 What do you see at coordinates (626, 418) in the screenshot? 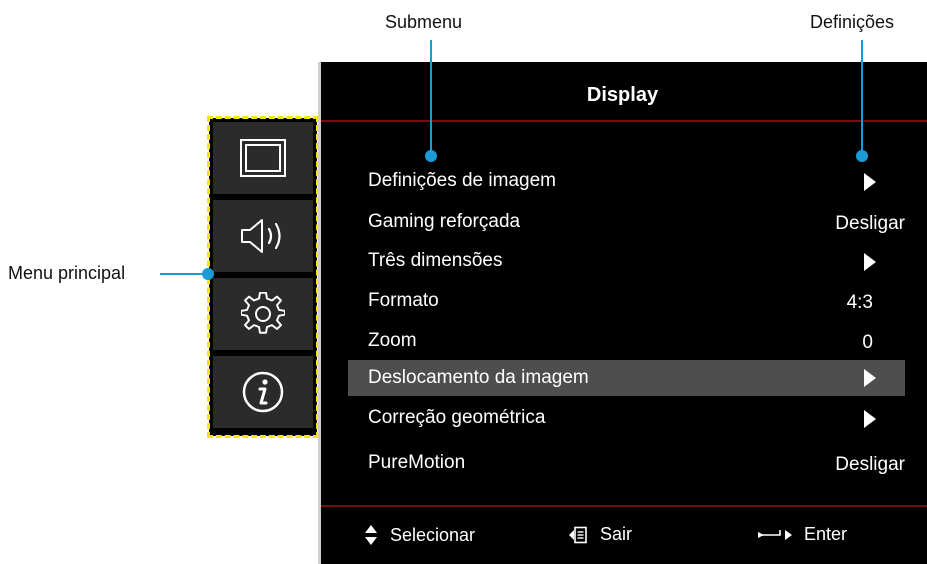
I see `menu-row-geometric-correction: Correção geométrica` at bounding box center [626, 418].